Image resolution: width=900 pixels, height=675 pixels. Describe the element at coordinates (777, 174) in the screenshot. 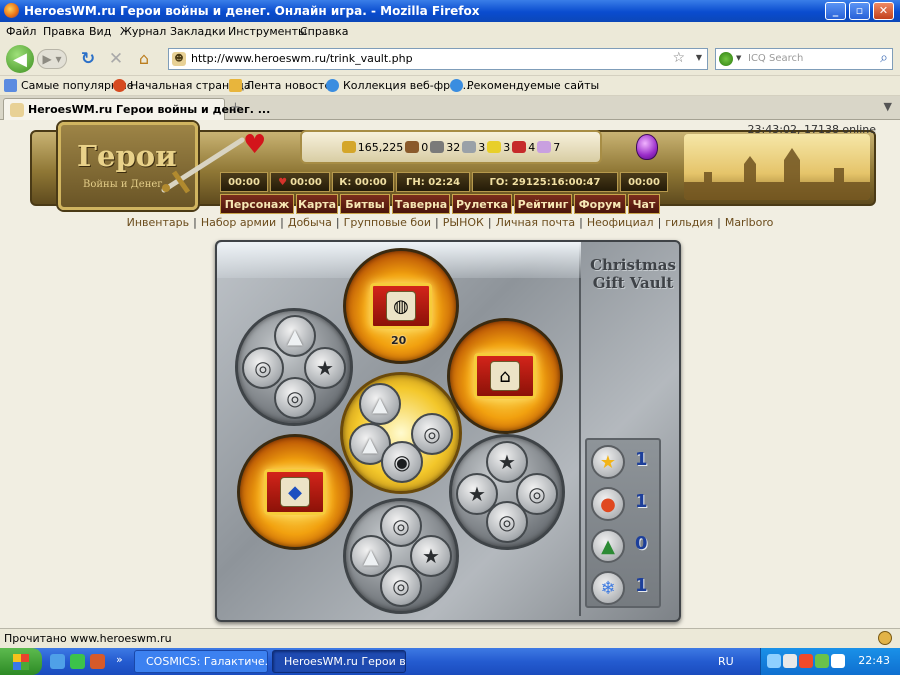

I see `castle-icon` at that location.